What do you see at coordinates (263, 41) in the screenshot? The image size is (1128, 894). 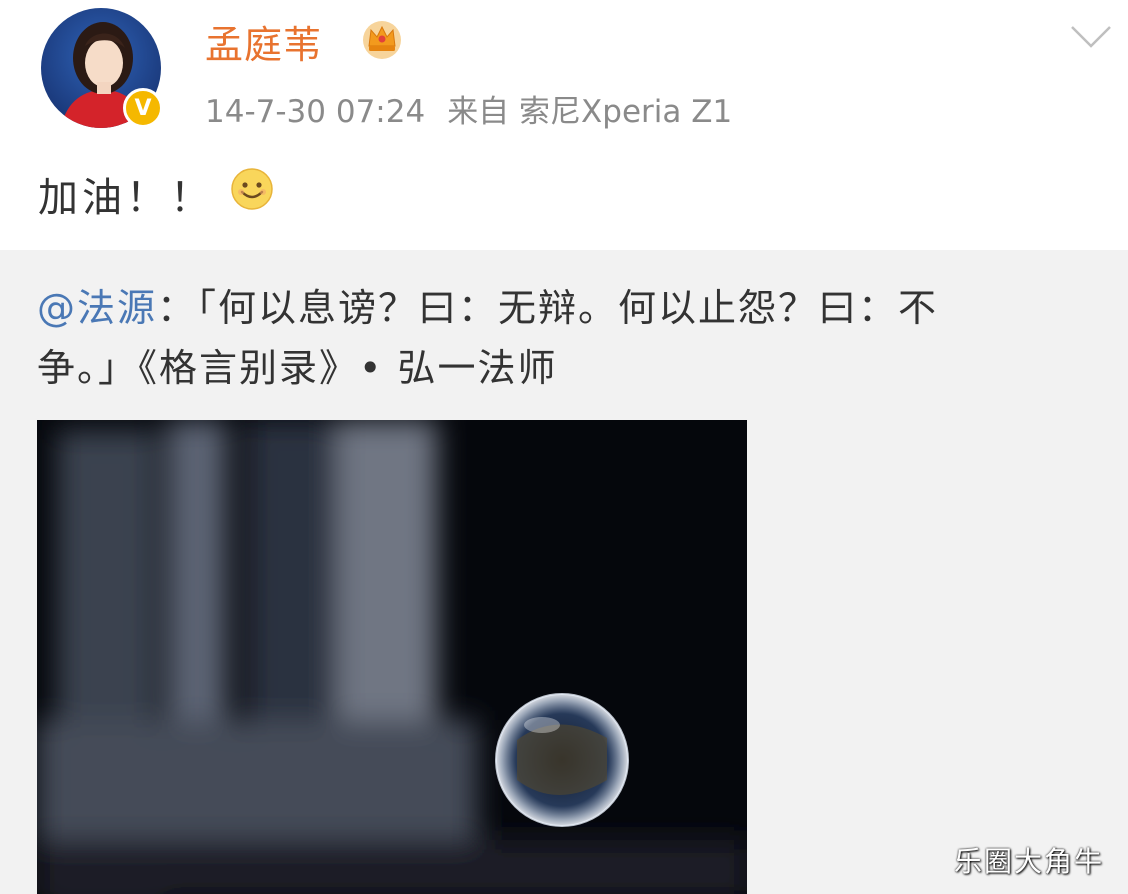 I see `username: 孟庭苇` at bounding box center [263, 41].